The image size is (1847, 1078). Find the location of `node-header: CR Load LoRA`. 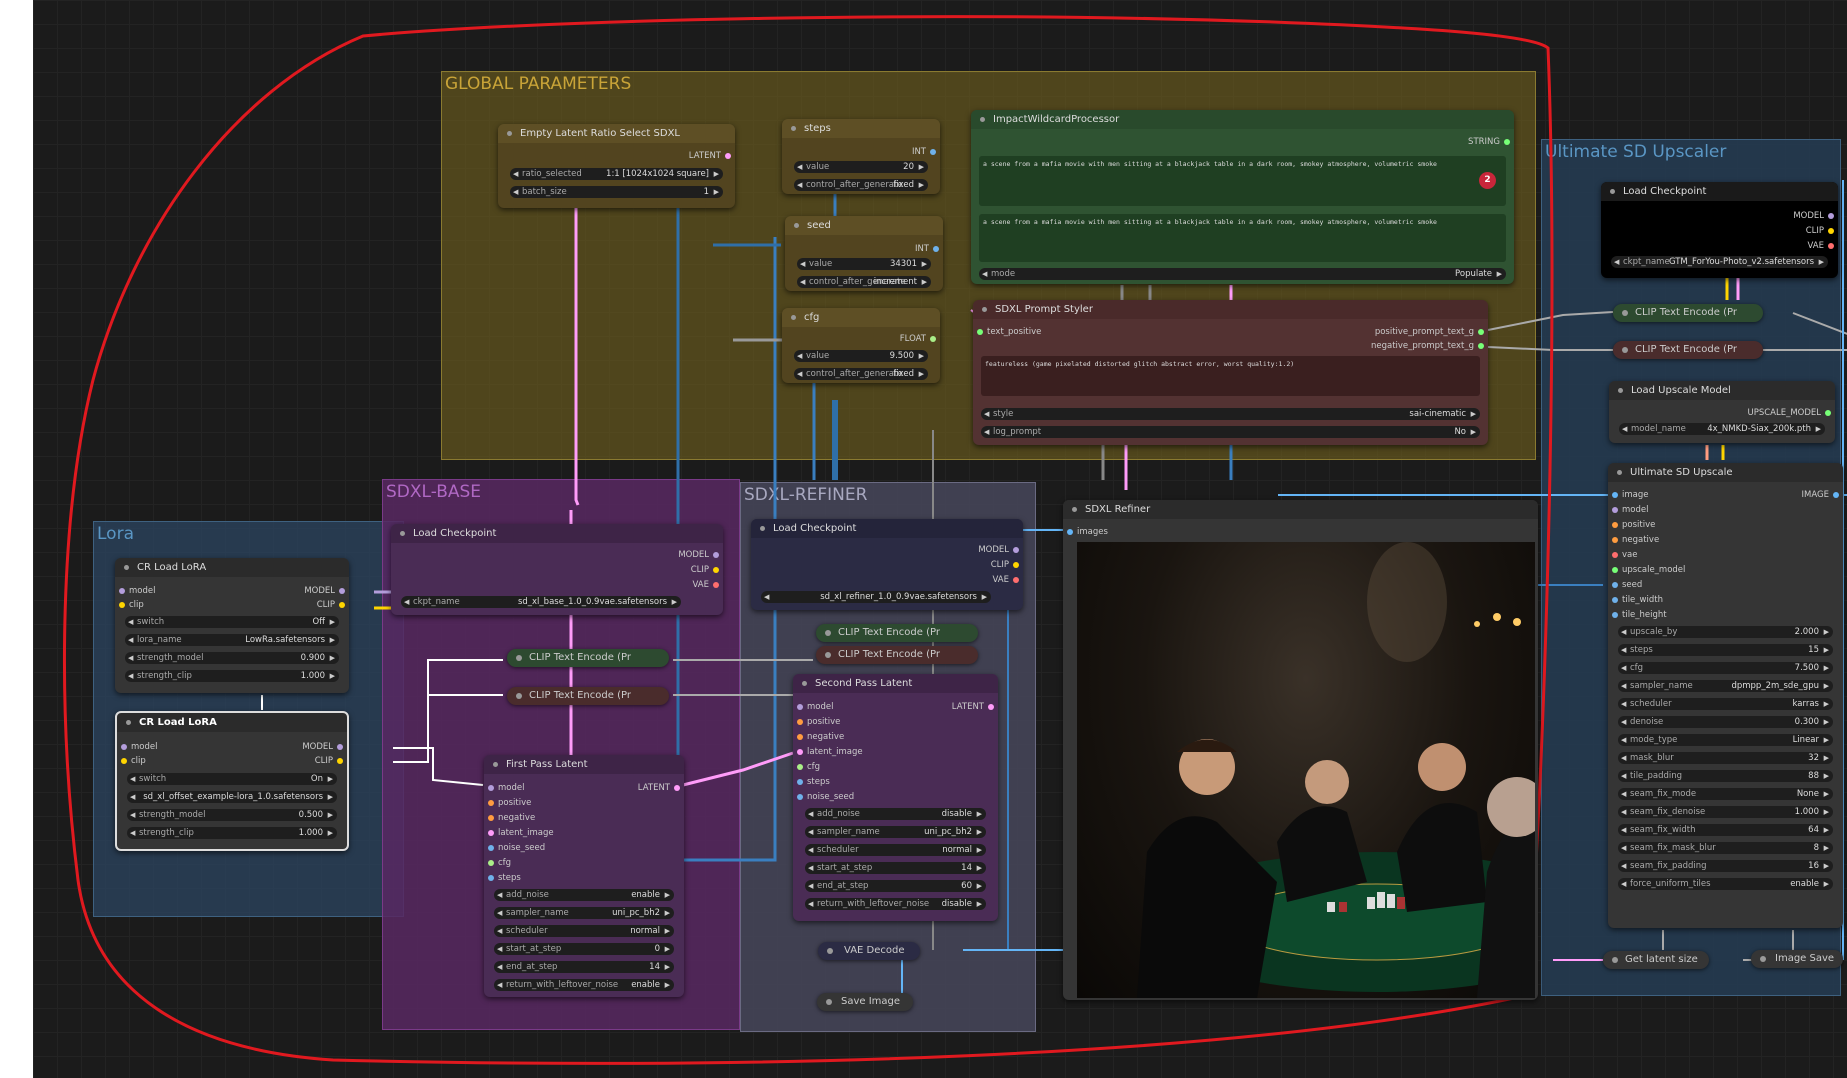

node-header: CR Load LoRA is located at coordinates (232, 722).